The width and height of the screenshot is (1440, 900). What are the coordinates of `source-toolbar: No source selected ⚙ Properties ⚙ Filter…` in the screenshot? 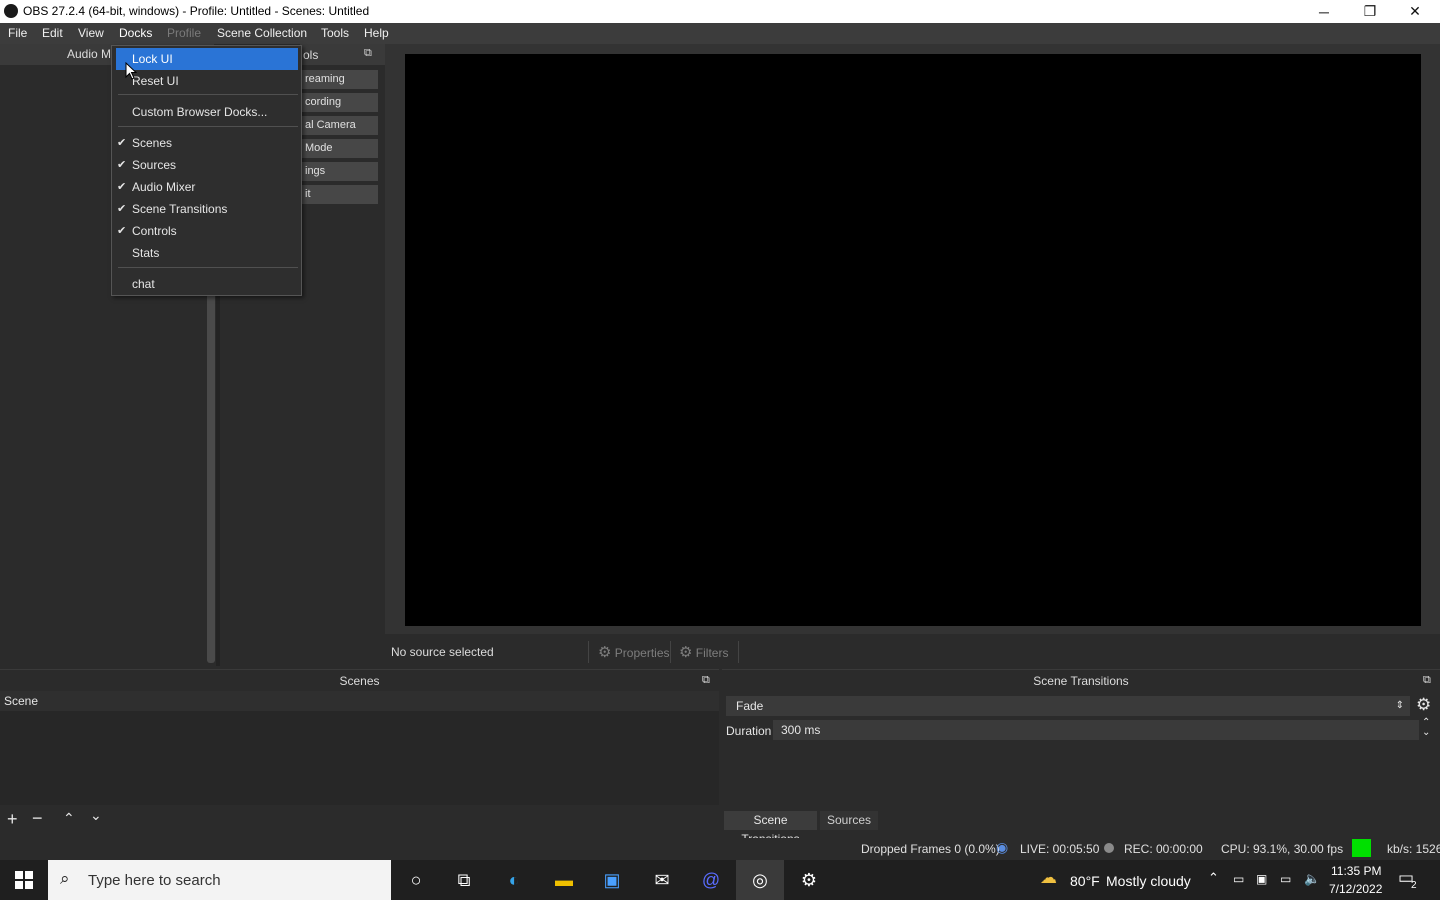 It's located at (912, 651).